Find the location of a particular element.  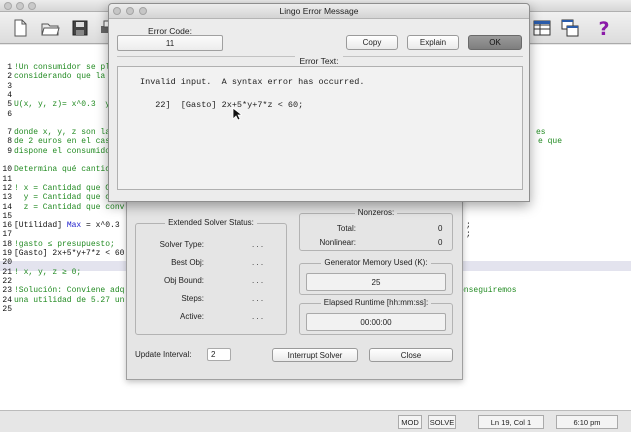

line-number: 22 is located at coordinates (7, 281).